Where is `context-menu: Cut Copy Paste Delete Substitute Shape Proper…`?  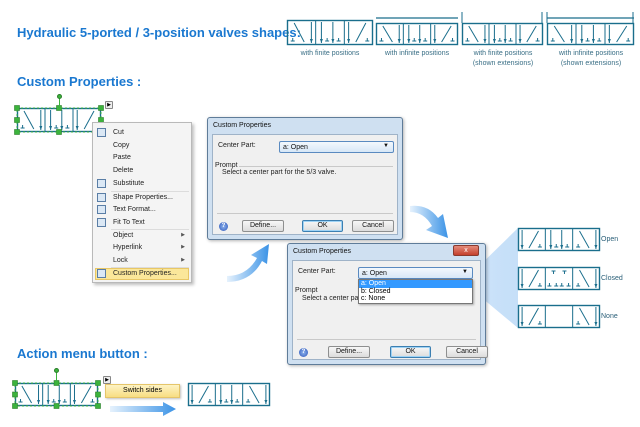
context-menu: Cut Copy Paste Delete Substitute Shape Proper… is located at coordinates (142, 202).